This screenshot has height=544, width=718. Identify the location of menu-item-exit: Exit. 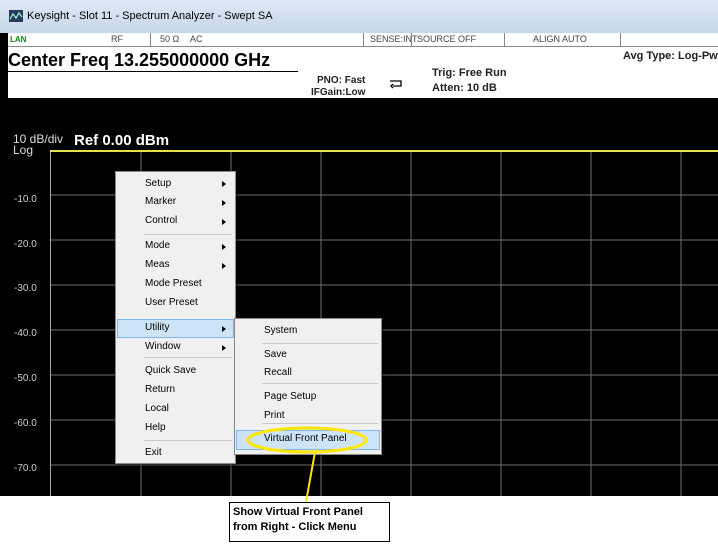
(153, 452).